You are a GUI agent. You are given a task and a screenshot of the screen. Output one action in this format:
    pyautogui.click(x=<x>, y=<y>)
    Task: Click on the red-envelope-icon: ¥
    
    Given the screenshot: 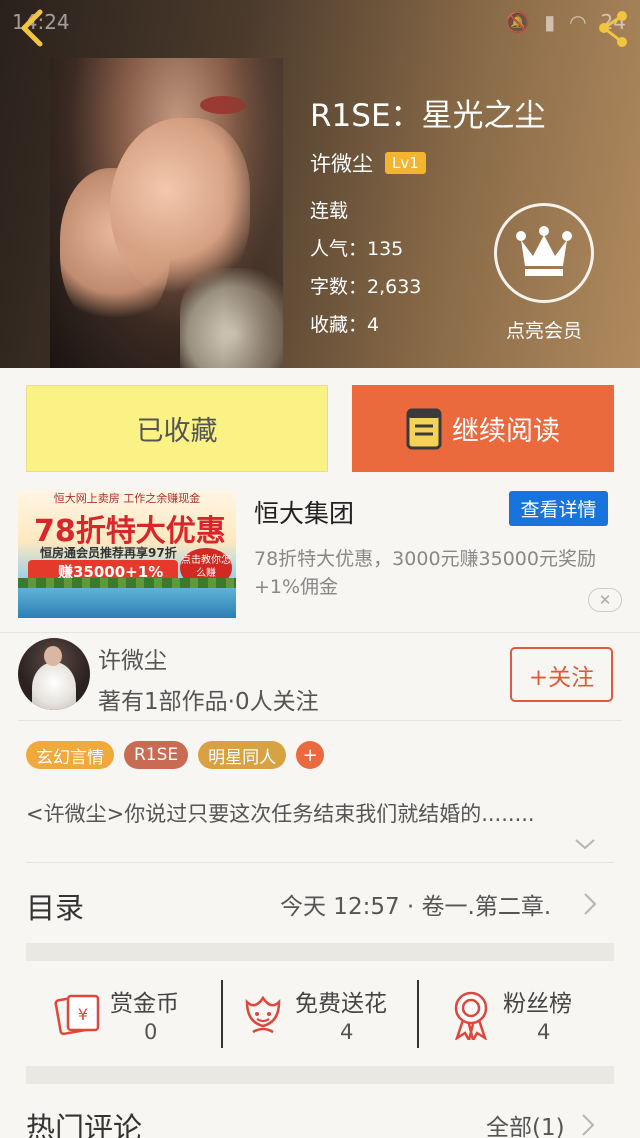 What is the action you would take?
    pyautogui.click(x=77, y=1015)
    